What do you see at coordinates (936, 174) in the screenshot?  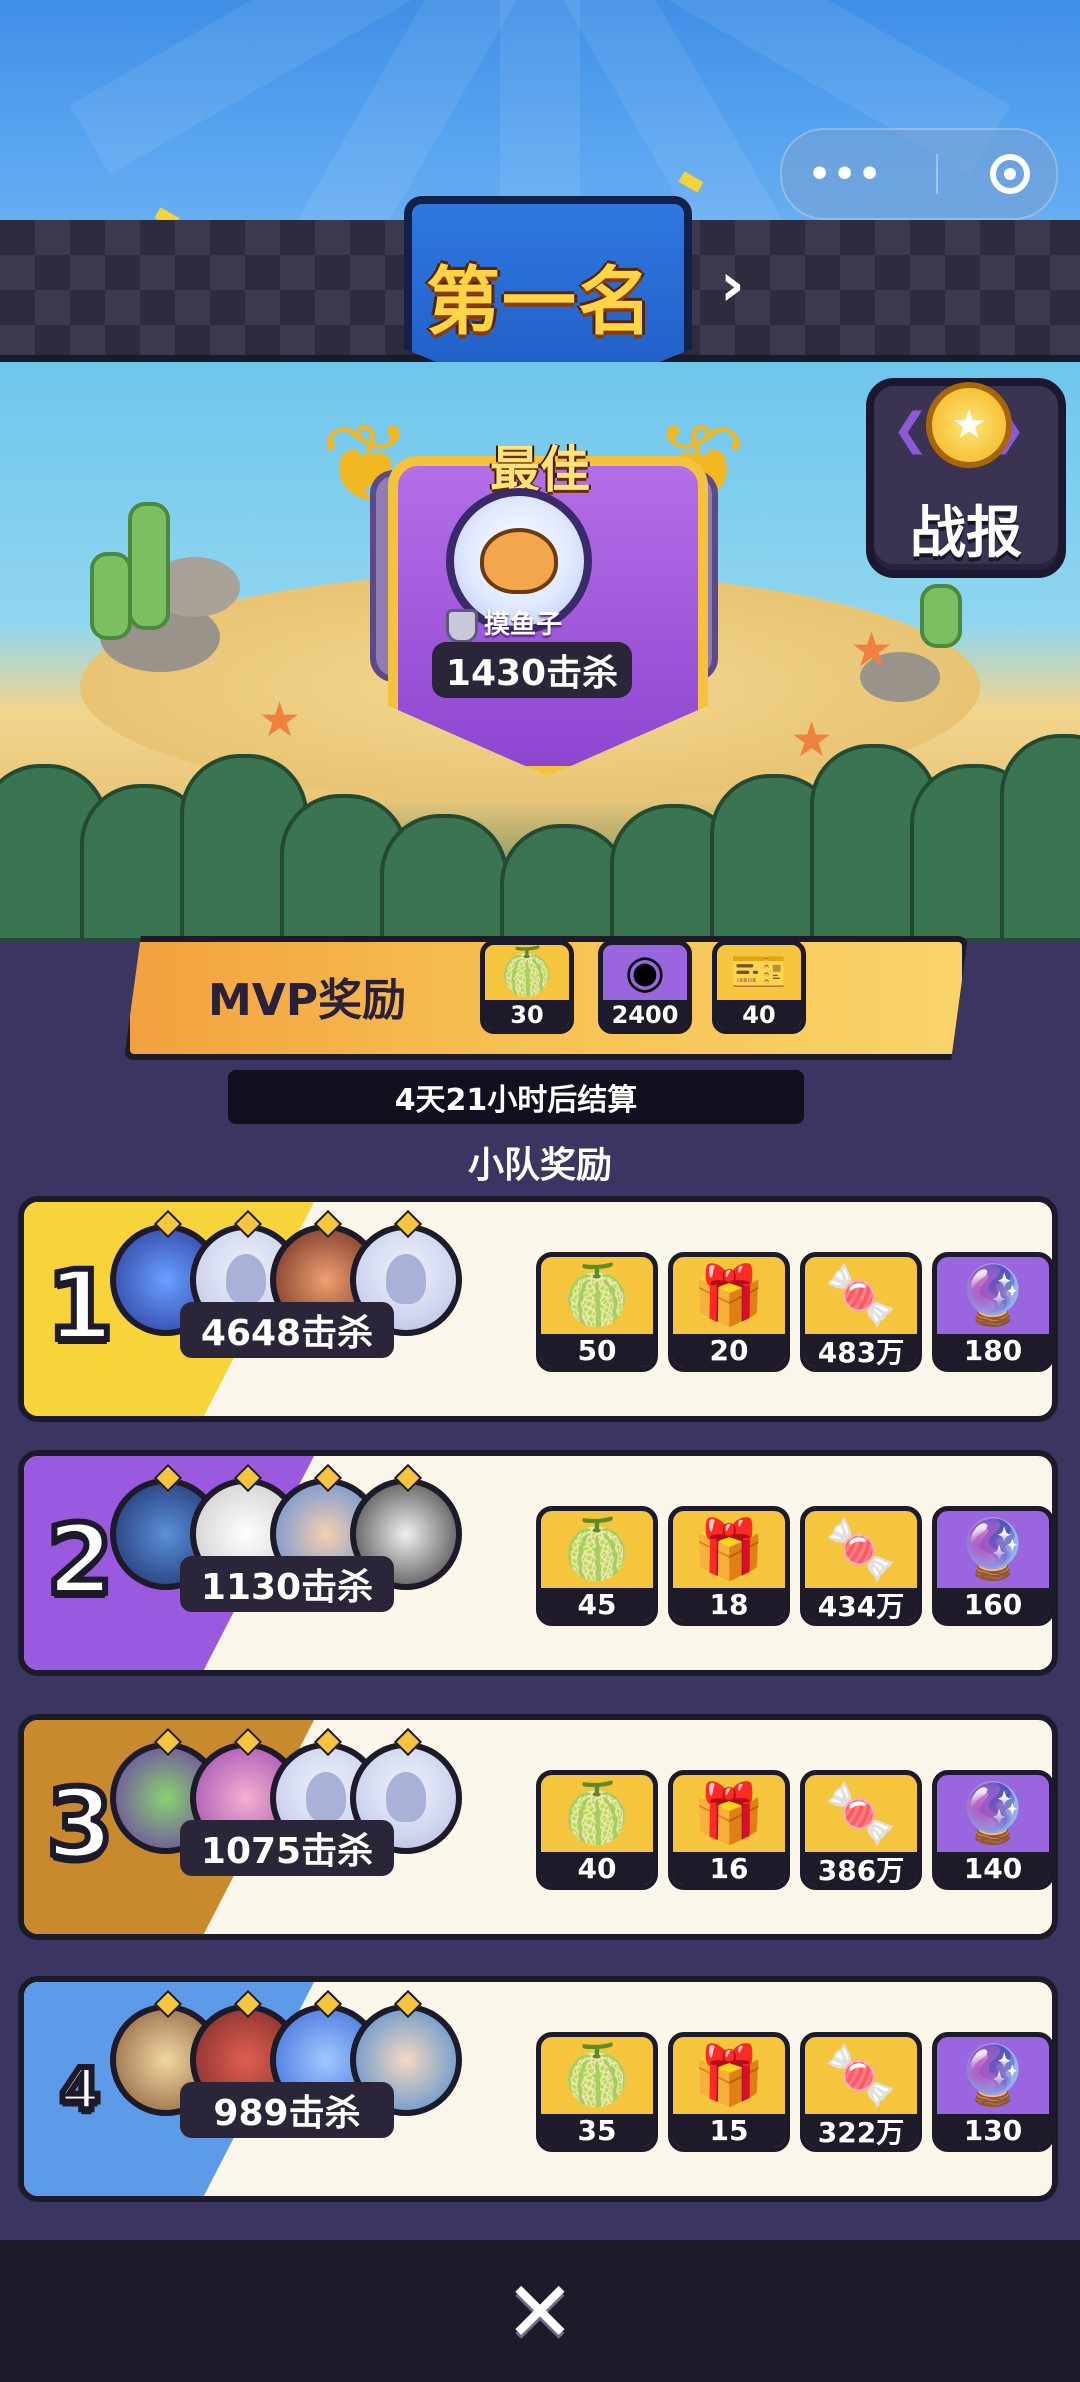 I see `capsule-divider` at bounding box center [936, 174].